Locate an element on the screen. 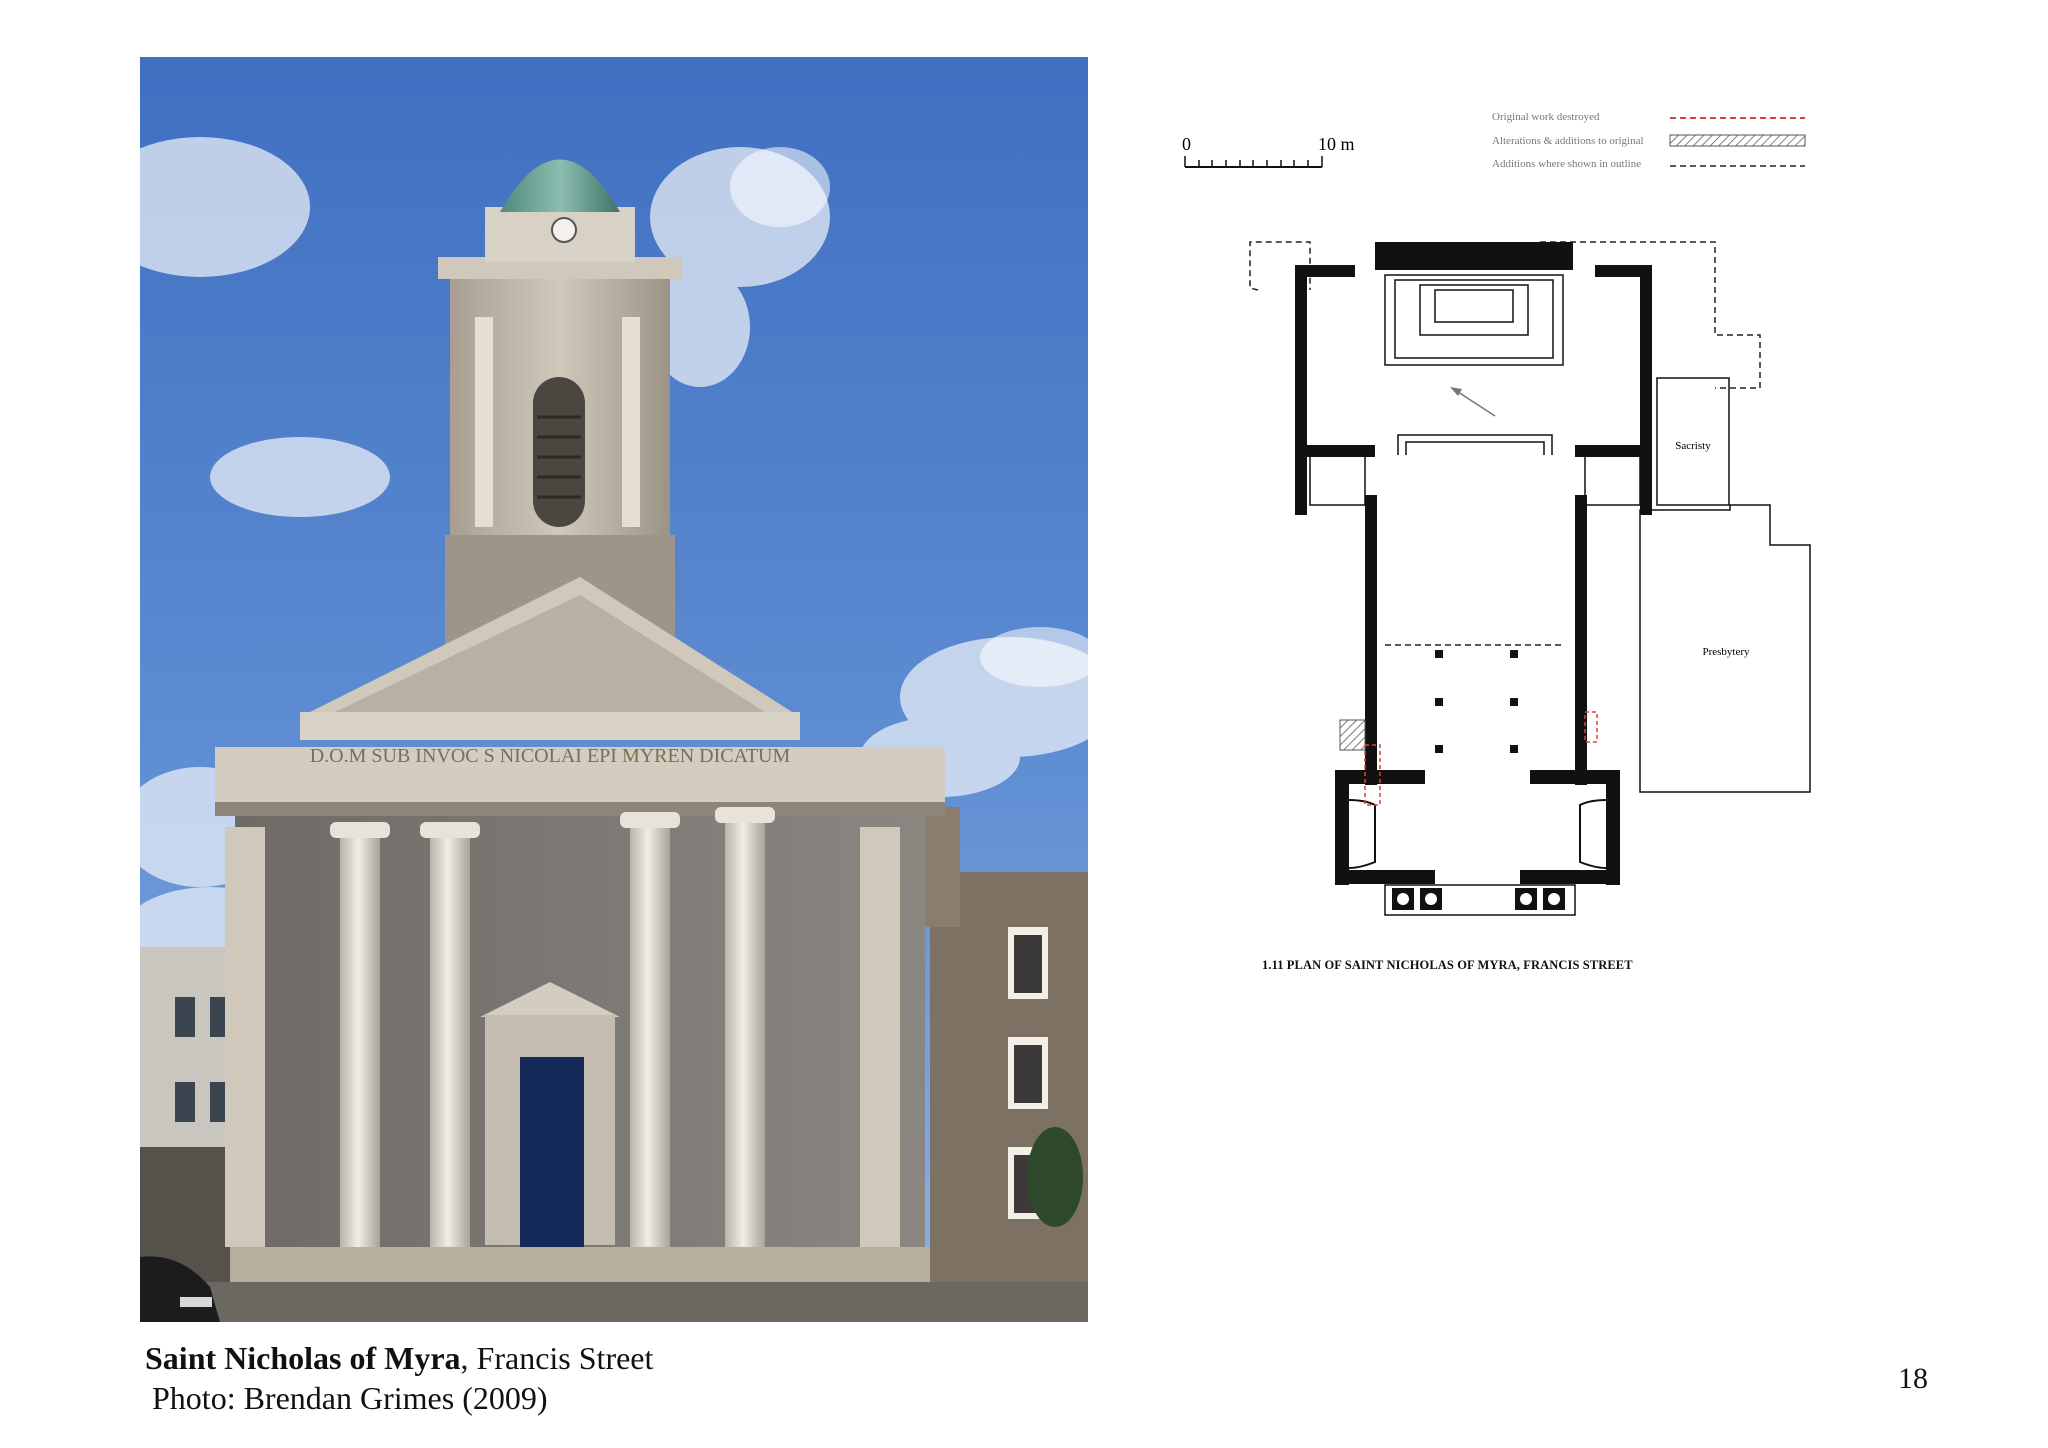  caption-credit: Photo: Brendan Grimes (2009) is located at coordinates (350, 1398).